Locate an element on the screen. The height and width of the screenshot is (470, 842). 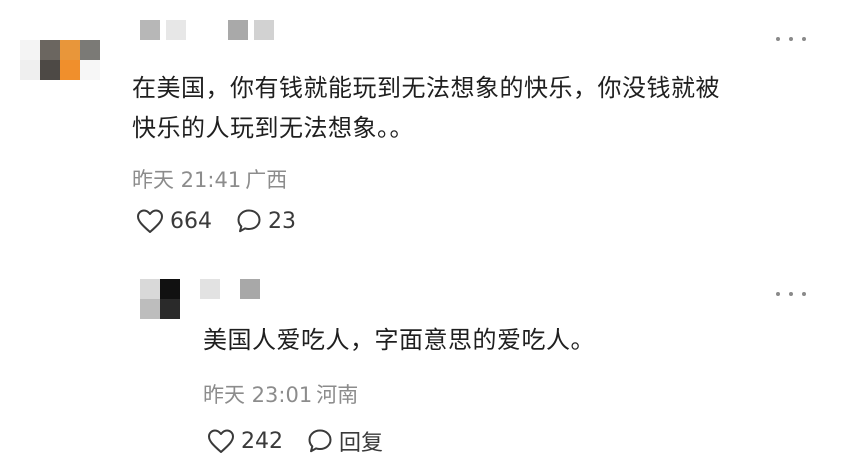
comment-meta: 昨天 21:41 广西 is located at coordinates (209, 179).